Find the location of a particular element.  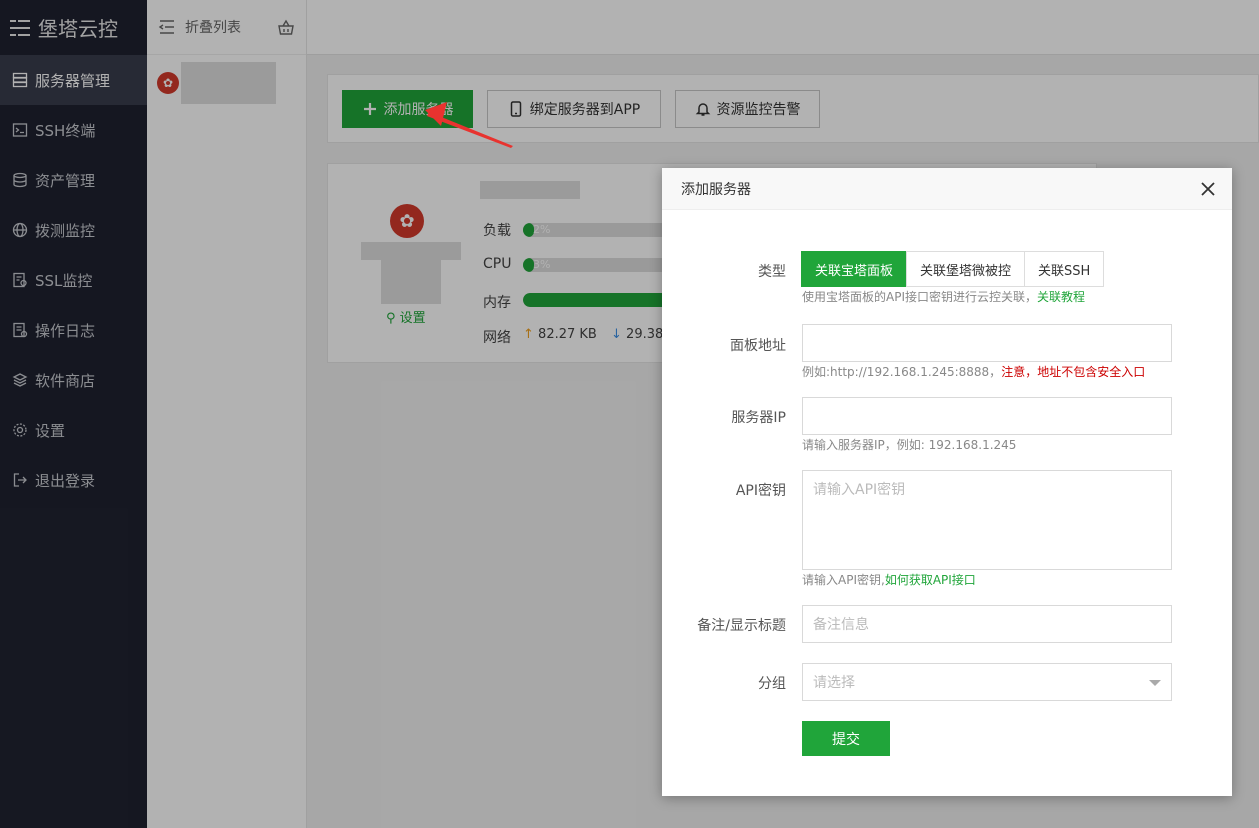

sidebar-item-label: 操作日志 is located at coordinates (65, 330).